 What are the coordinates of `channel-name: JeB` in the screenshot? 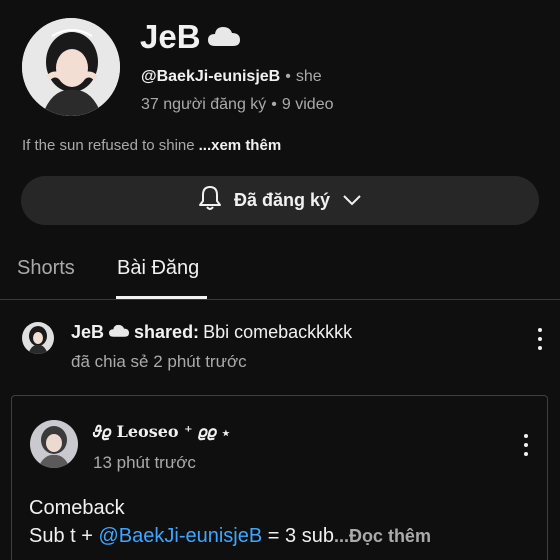 It's located at (190, 37).